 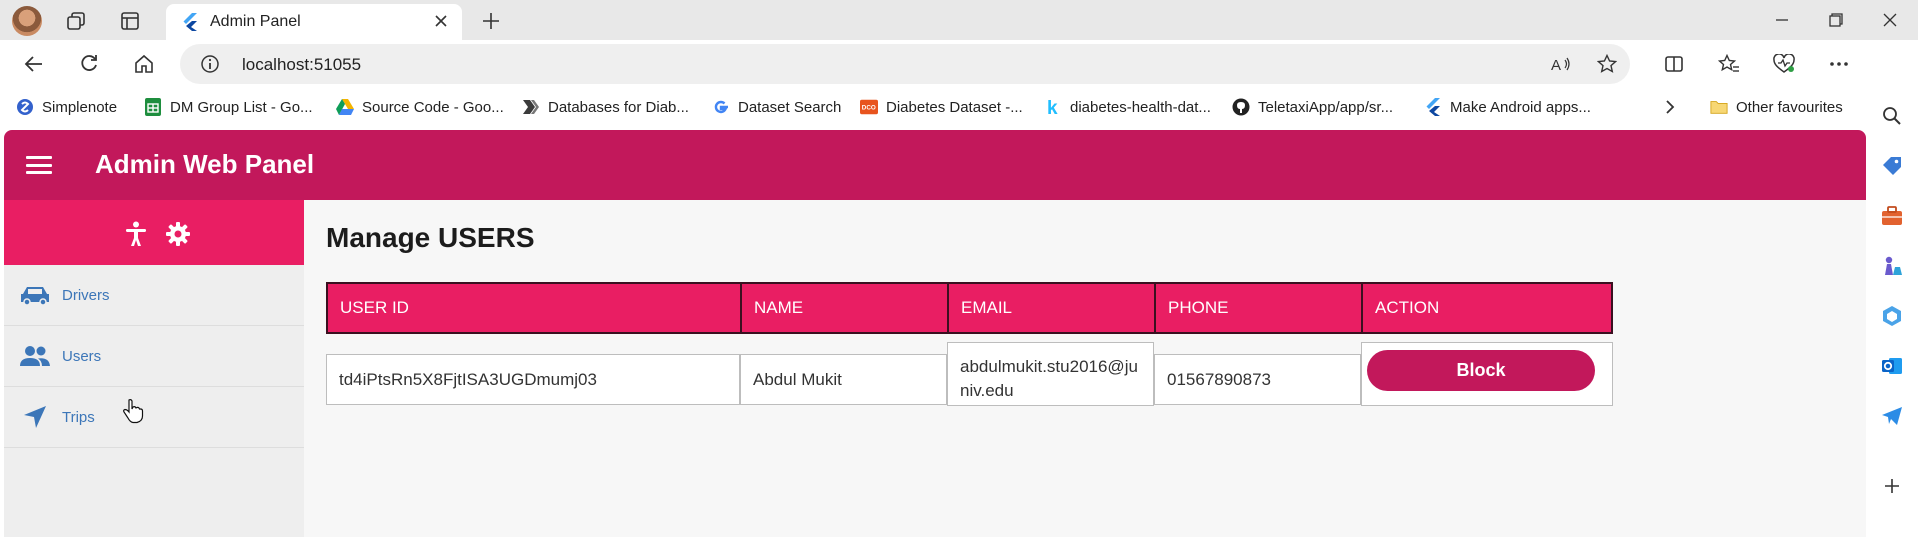 I want to click on restore-icon, so click(x=1836, y=20).